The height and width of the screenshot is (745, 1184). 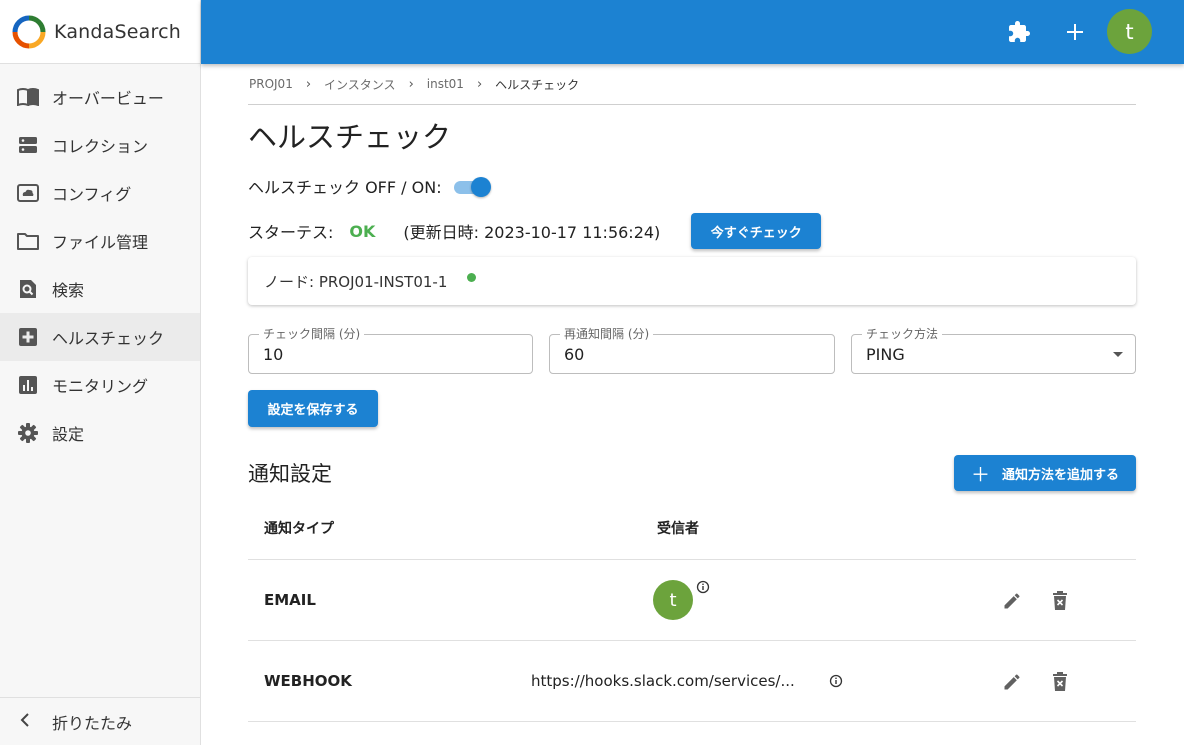 What do you see at coordinates (100, 289) in the screenshot?
I see `sidebar-item-search: 検索` at bounding box center [100, 289].